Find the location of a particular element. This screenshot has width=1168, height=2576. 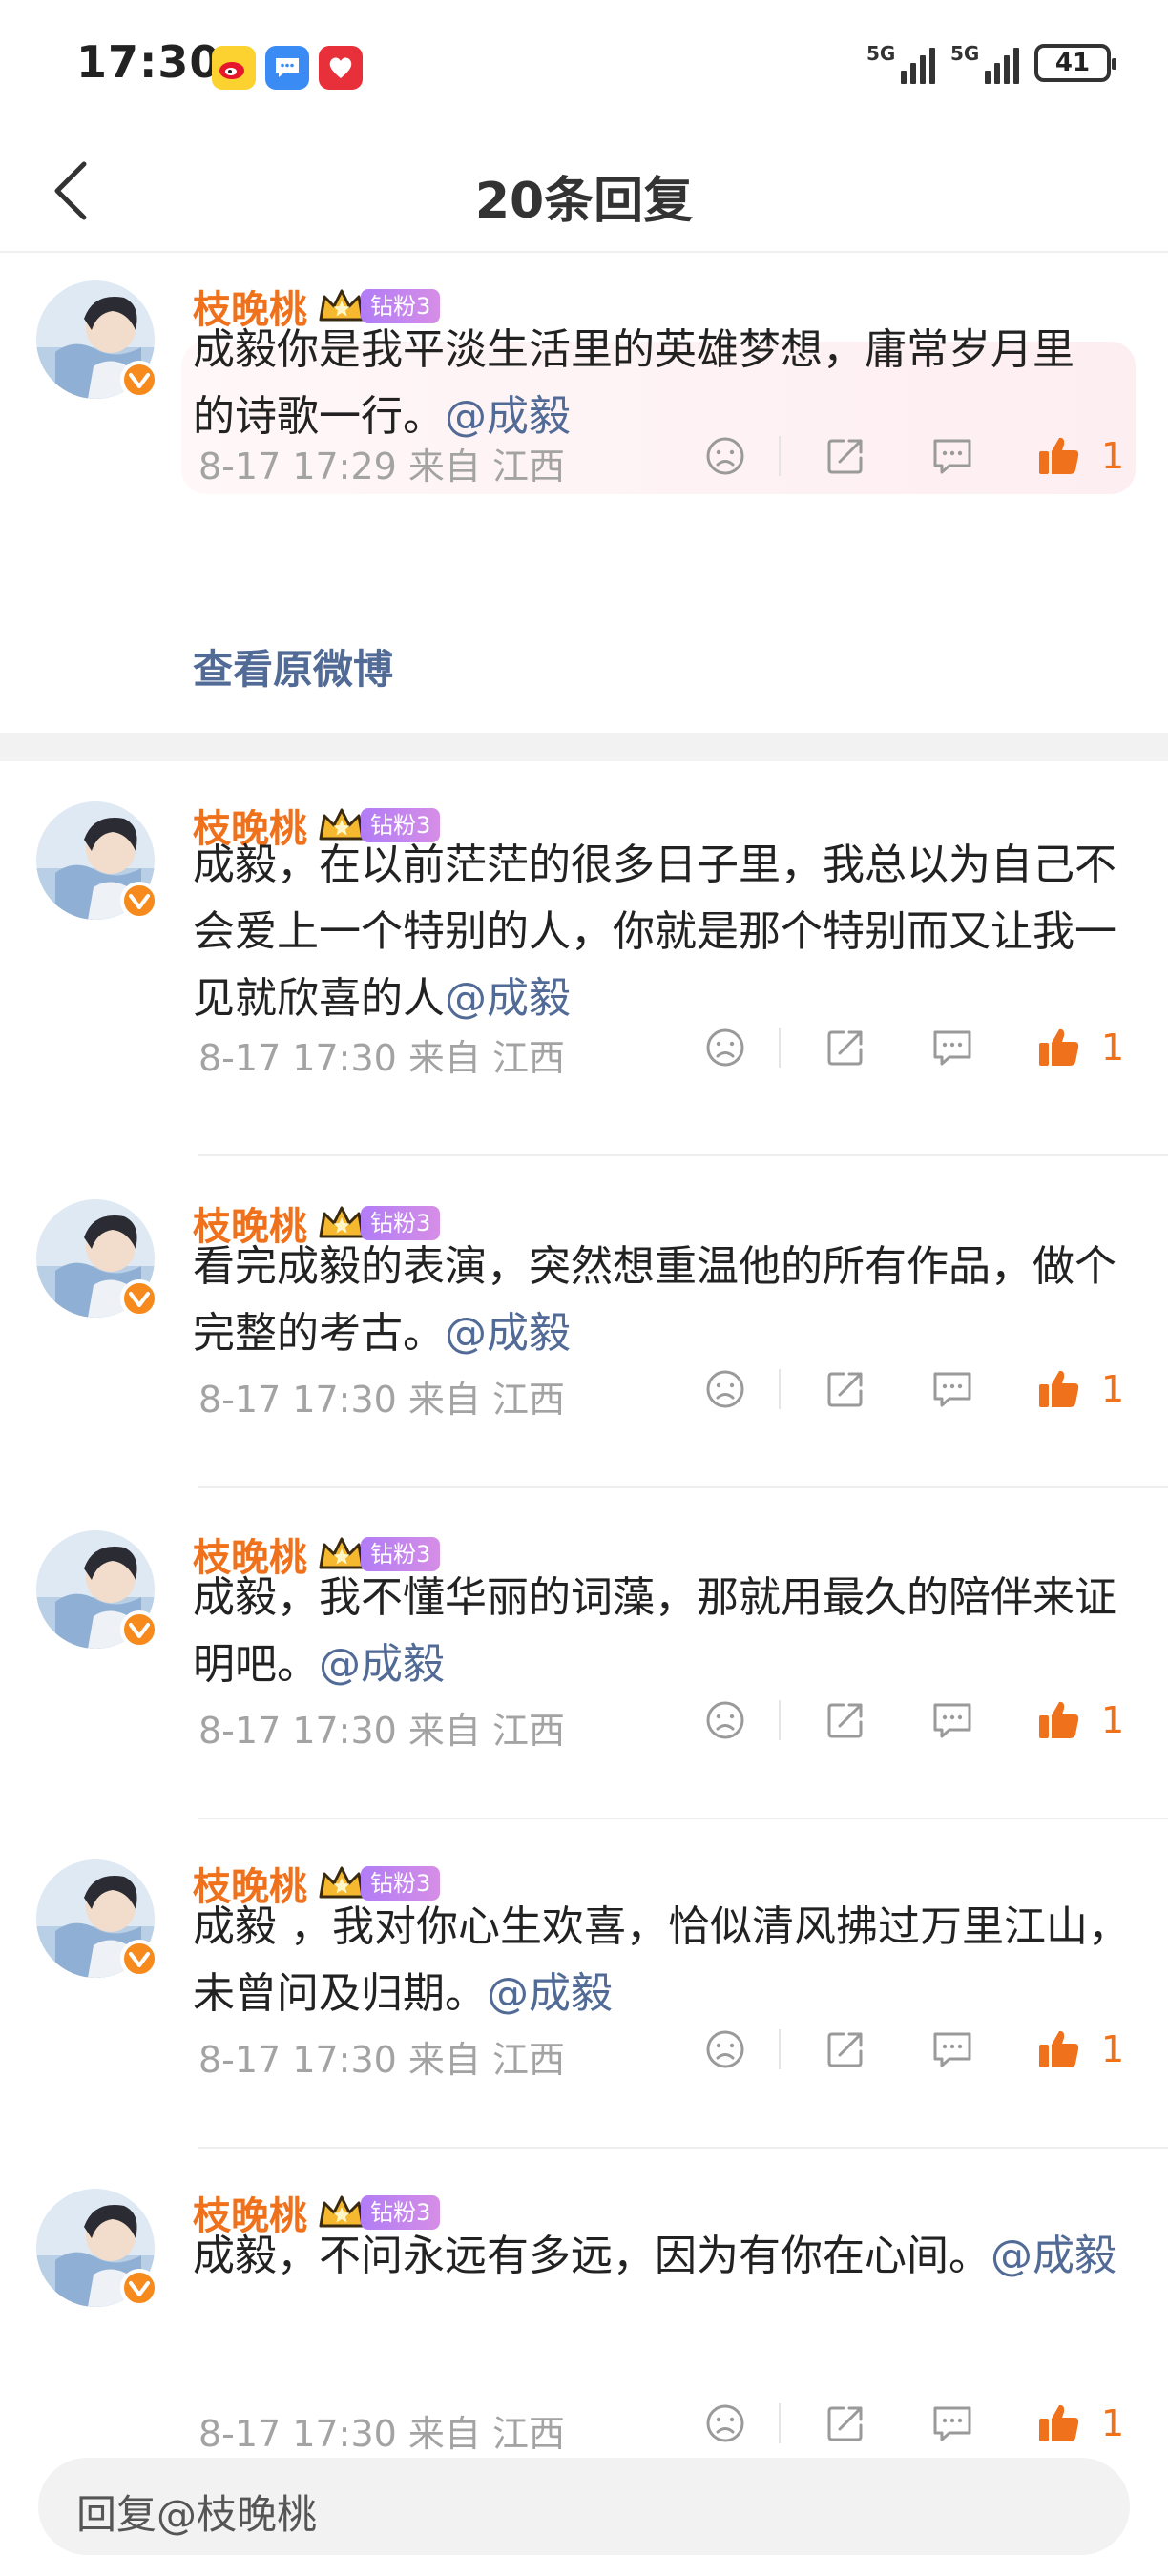

comment-body: 成毅，不问永远有多远，因为有你在心间。 is located at coordinates (592, 2256).